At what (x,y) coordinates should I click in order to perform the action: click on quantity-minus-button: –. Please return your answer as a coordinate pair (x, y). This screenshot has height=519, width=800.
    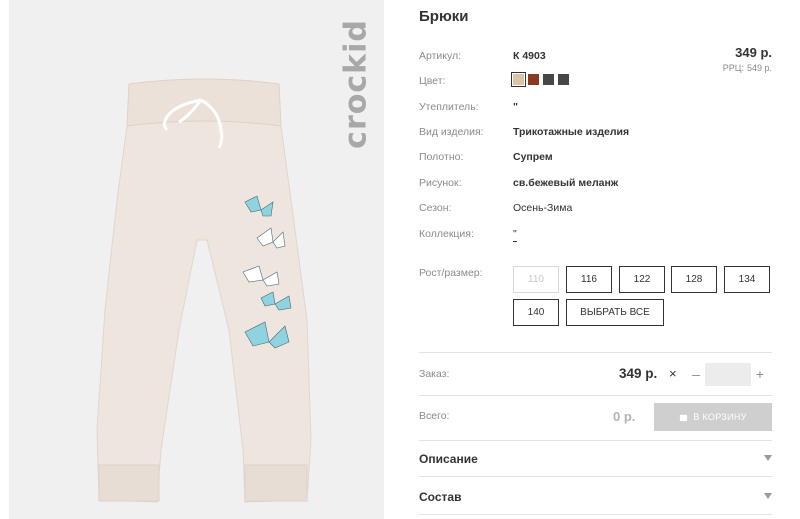
    Looking at the image, I should click on (696, 374).